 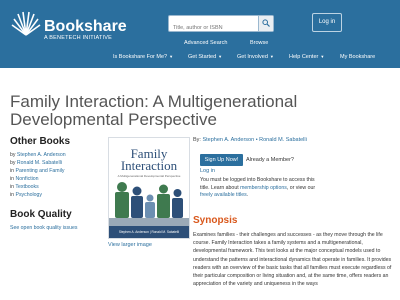 I want to click on search-icon, so click(x=266, y=23).